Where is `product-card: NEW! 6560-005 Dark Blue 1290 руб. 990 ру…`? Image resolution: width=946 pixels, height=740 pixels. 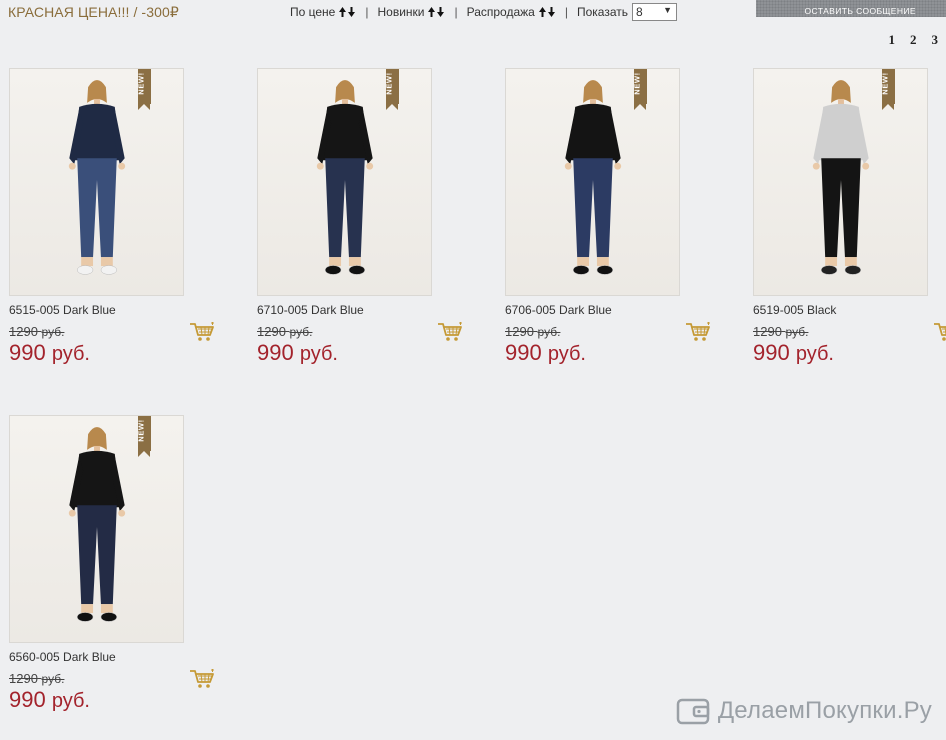 product-card: NEW! 6560-005 Dark Blue 1290 руб. 990 ру… is located at coordinates (119, 564).